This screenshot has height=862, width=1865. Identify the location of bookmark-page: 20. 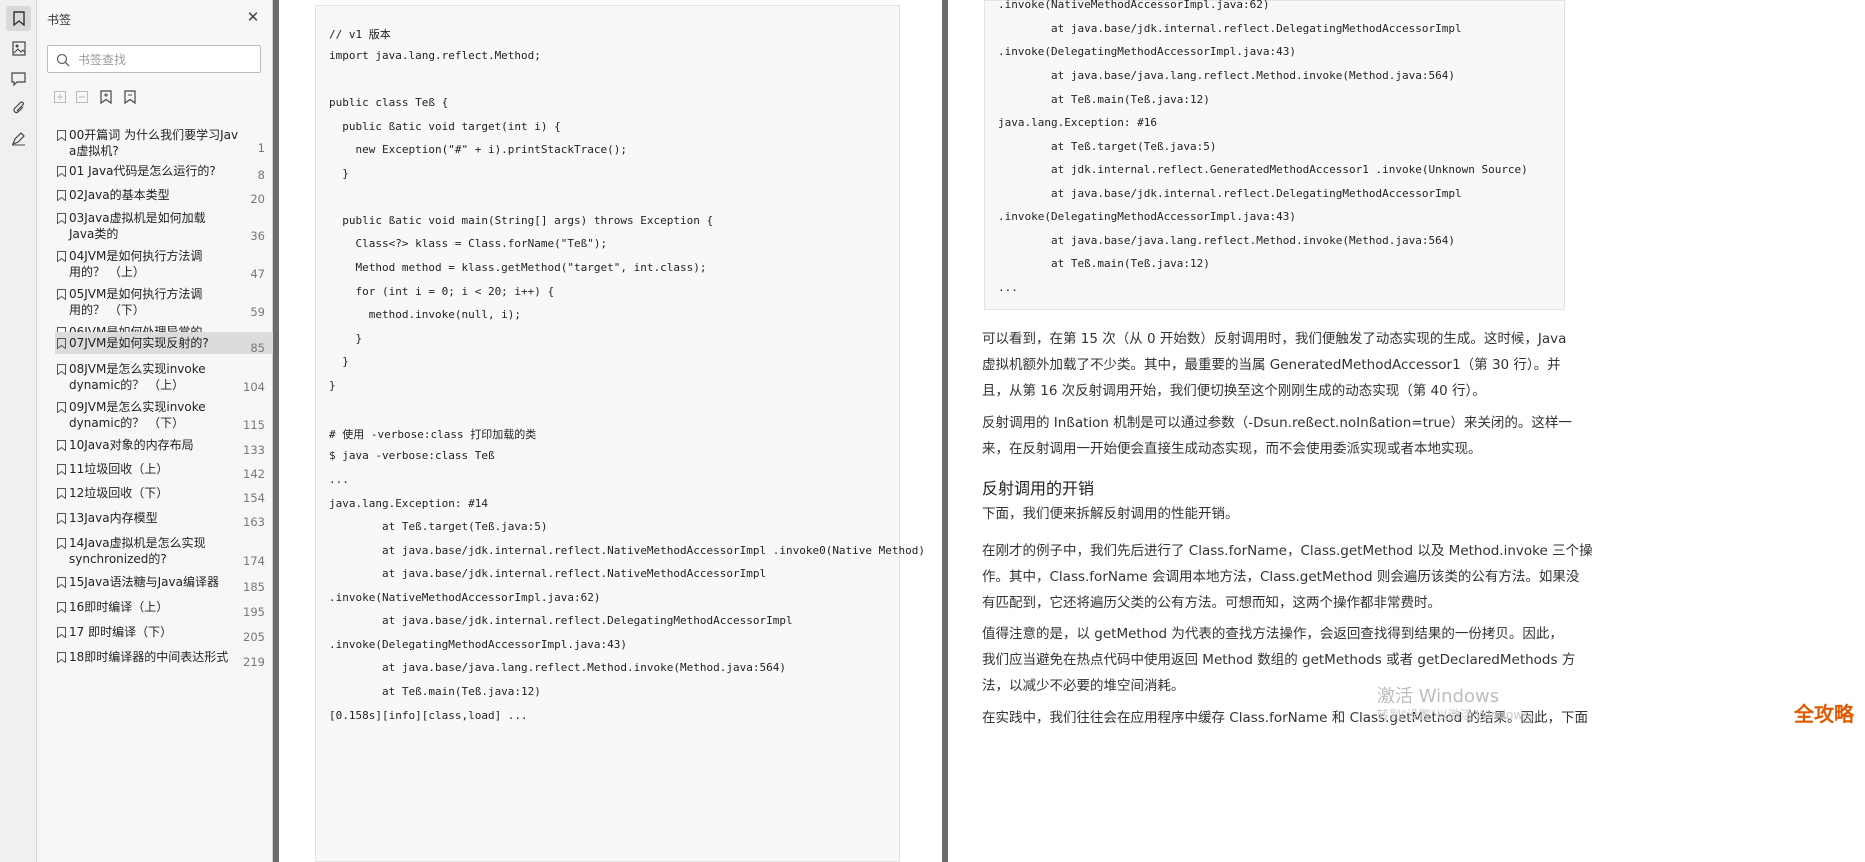
(257, 199).